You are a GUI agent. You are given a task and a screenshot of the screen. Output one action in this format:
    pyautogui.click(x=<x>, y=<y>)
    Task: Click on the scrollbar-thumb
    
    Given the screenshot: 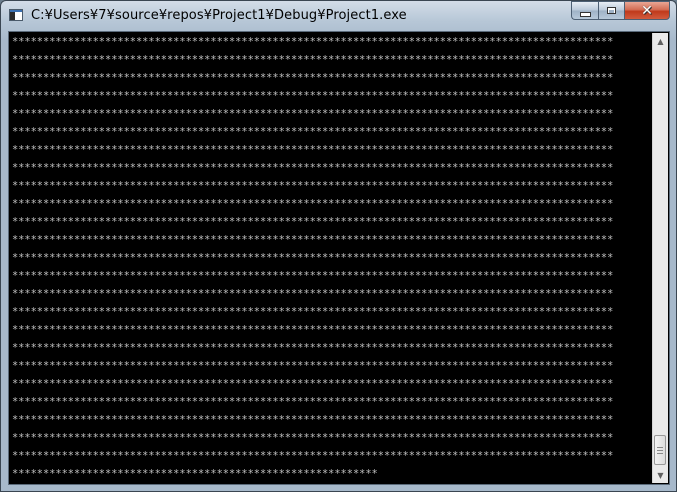 What is the action you would take?
    pyautogui.click(x=660, y=450)
    